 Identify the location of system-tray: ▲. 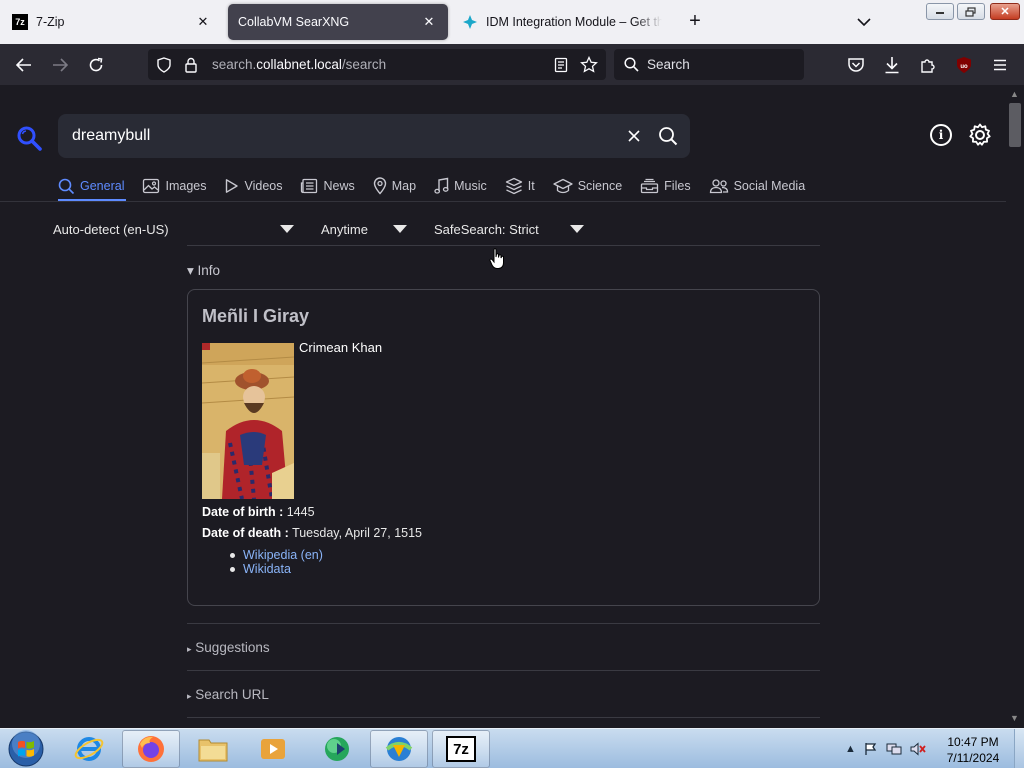
(885, 749).